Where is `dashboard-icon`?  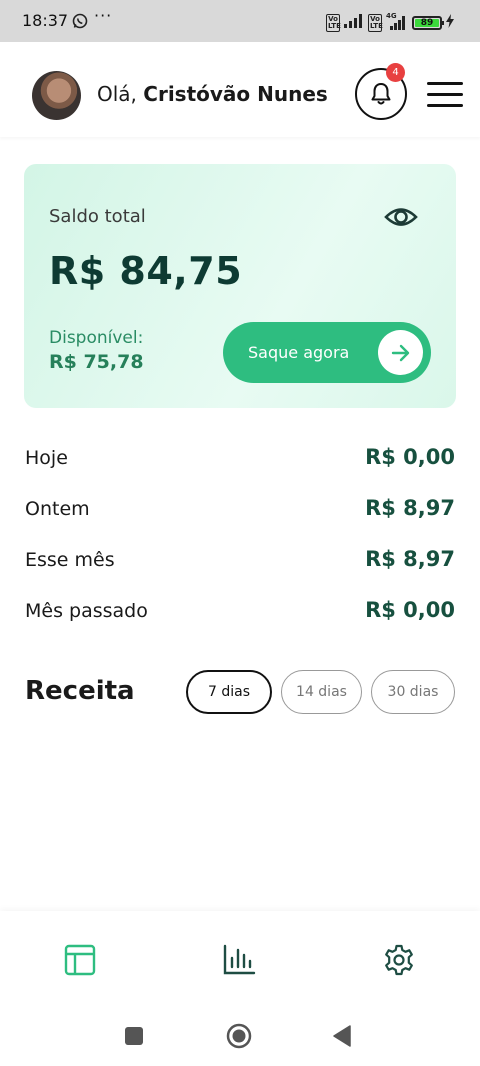
dashboard-icon is located at coordinates (80, 960).